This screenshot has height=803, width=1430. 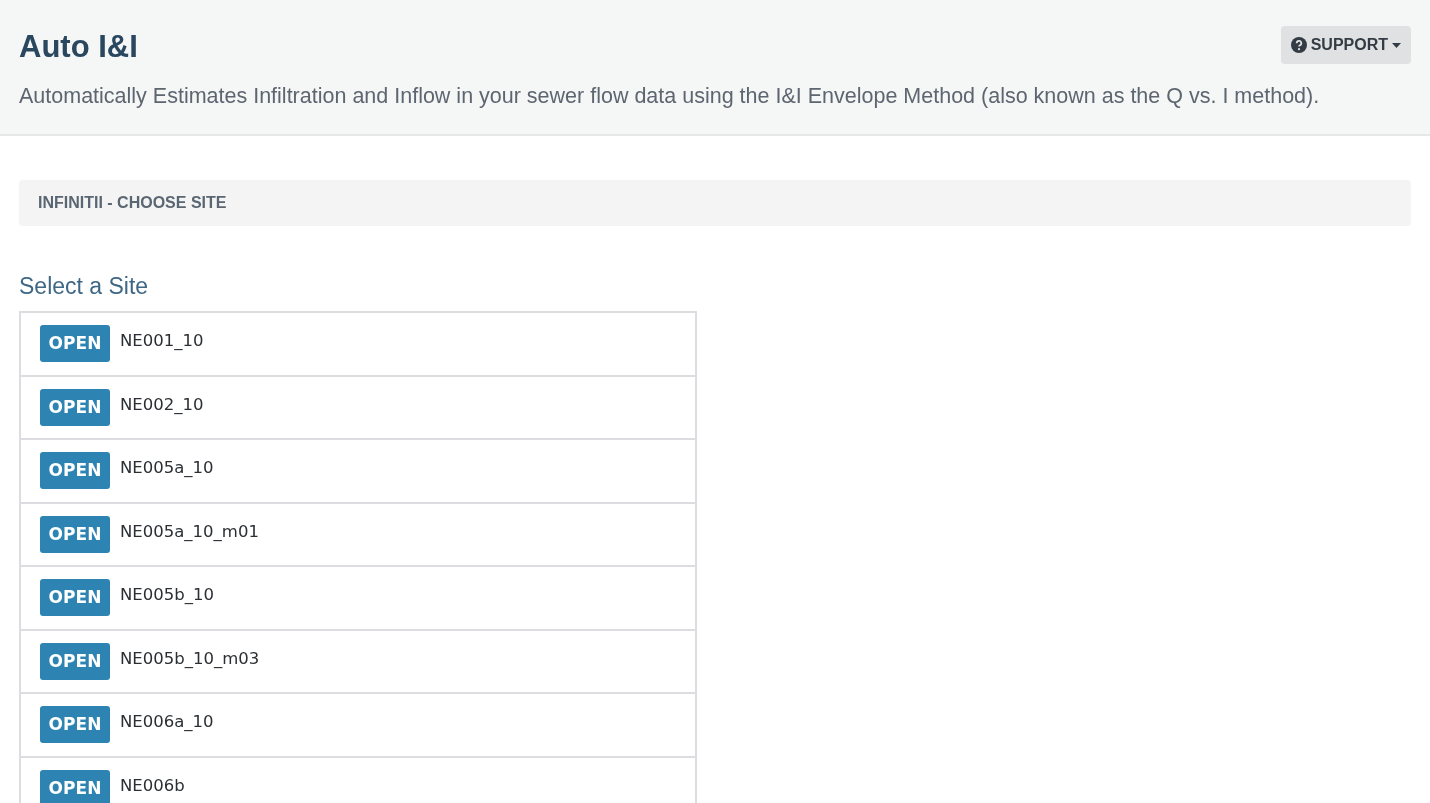 What do you see at coordinates (670, 96) in the screenshot?
I see `page-subtitle: Automatically Estimates Infiltration and Inflow in your sewer flow data using the I&I Envelope Method (also known as the Q vs. I method).` at bounding box center [670, 96].